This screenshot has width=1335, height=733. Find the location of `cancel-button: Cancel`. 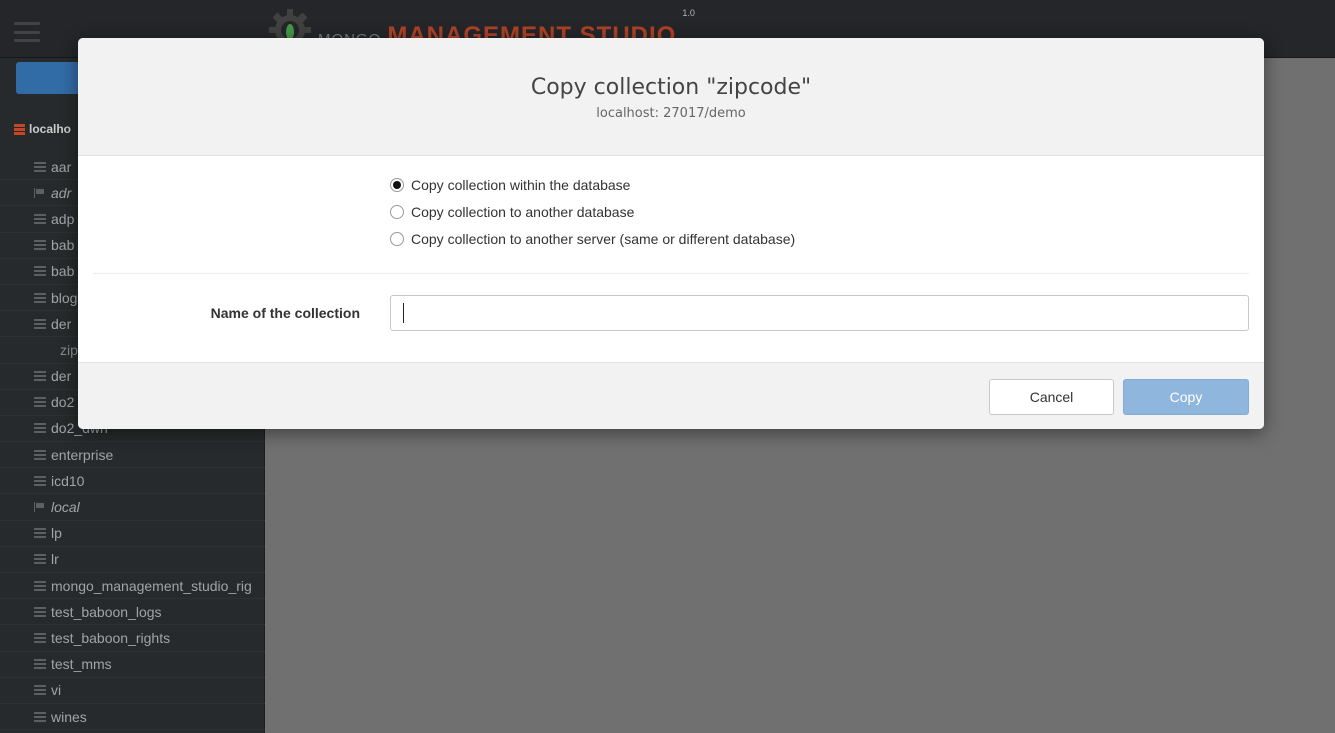

cancel-button: Cancel is located at coordinates (1051, 397).